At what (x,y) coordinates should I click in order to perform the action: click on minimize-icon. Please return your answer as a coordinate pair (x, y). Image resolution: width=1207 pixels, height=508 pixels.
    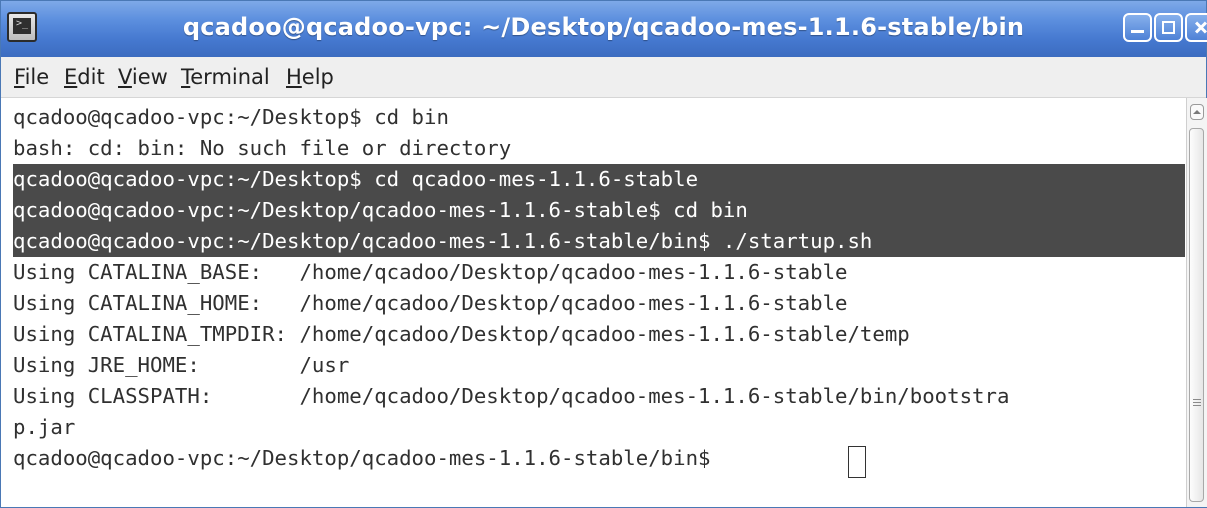
    Looking at the image, I should click on (1137, 27).